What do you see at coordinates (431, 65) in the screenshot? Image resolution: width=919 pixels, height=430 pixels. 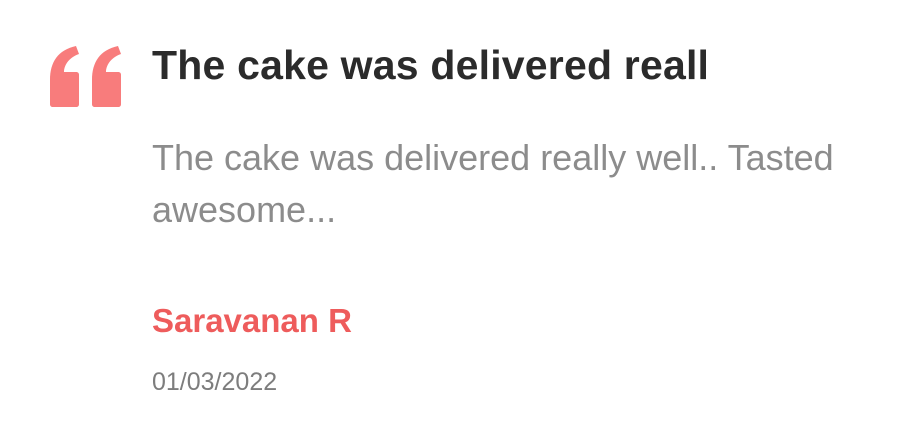 I see `review-title: The cake was delivered reall` at bounding box center [431, 65].